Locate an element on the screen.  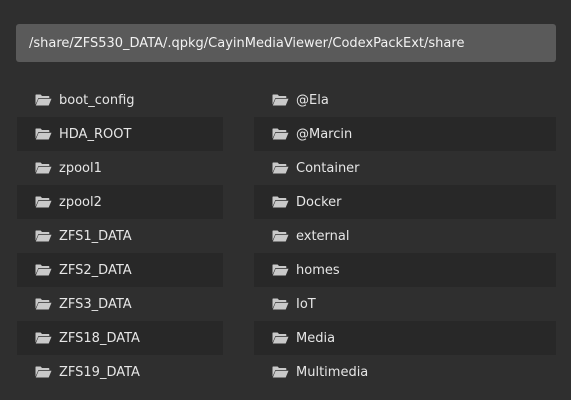
folder-item: ZFS3_DATA is located at coordinates (120, 304).